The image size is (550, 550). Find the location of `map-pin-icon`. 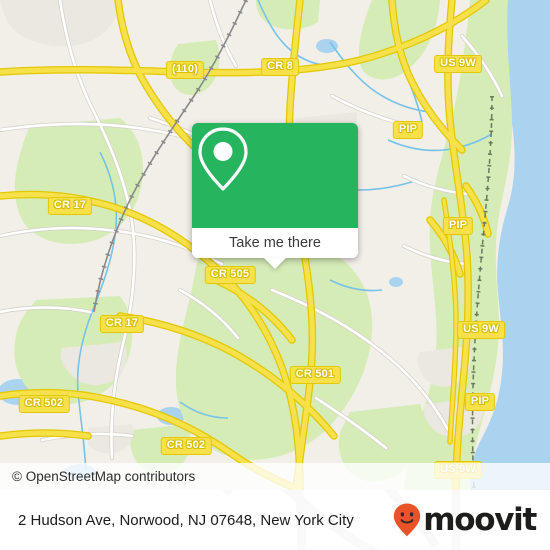

map-pin-icon is located at coordinates (223, 159).